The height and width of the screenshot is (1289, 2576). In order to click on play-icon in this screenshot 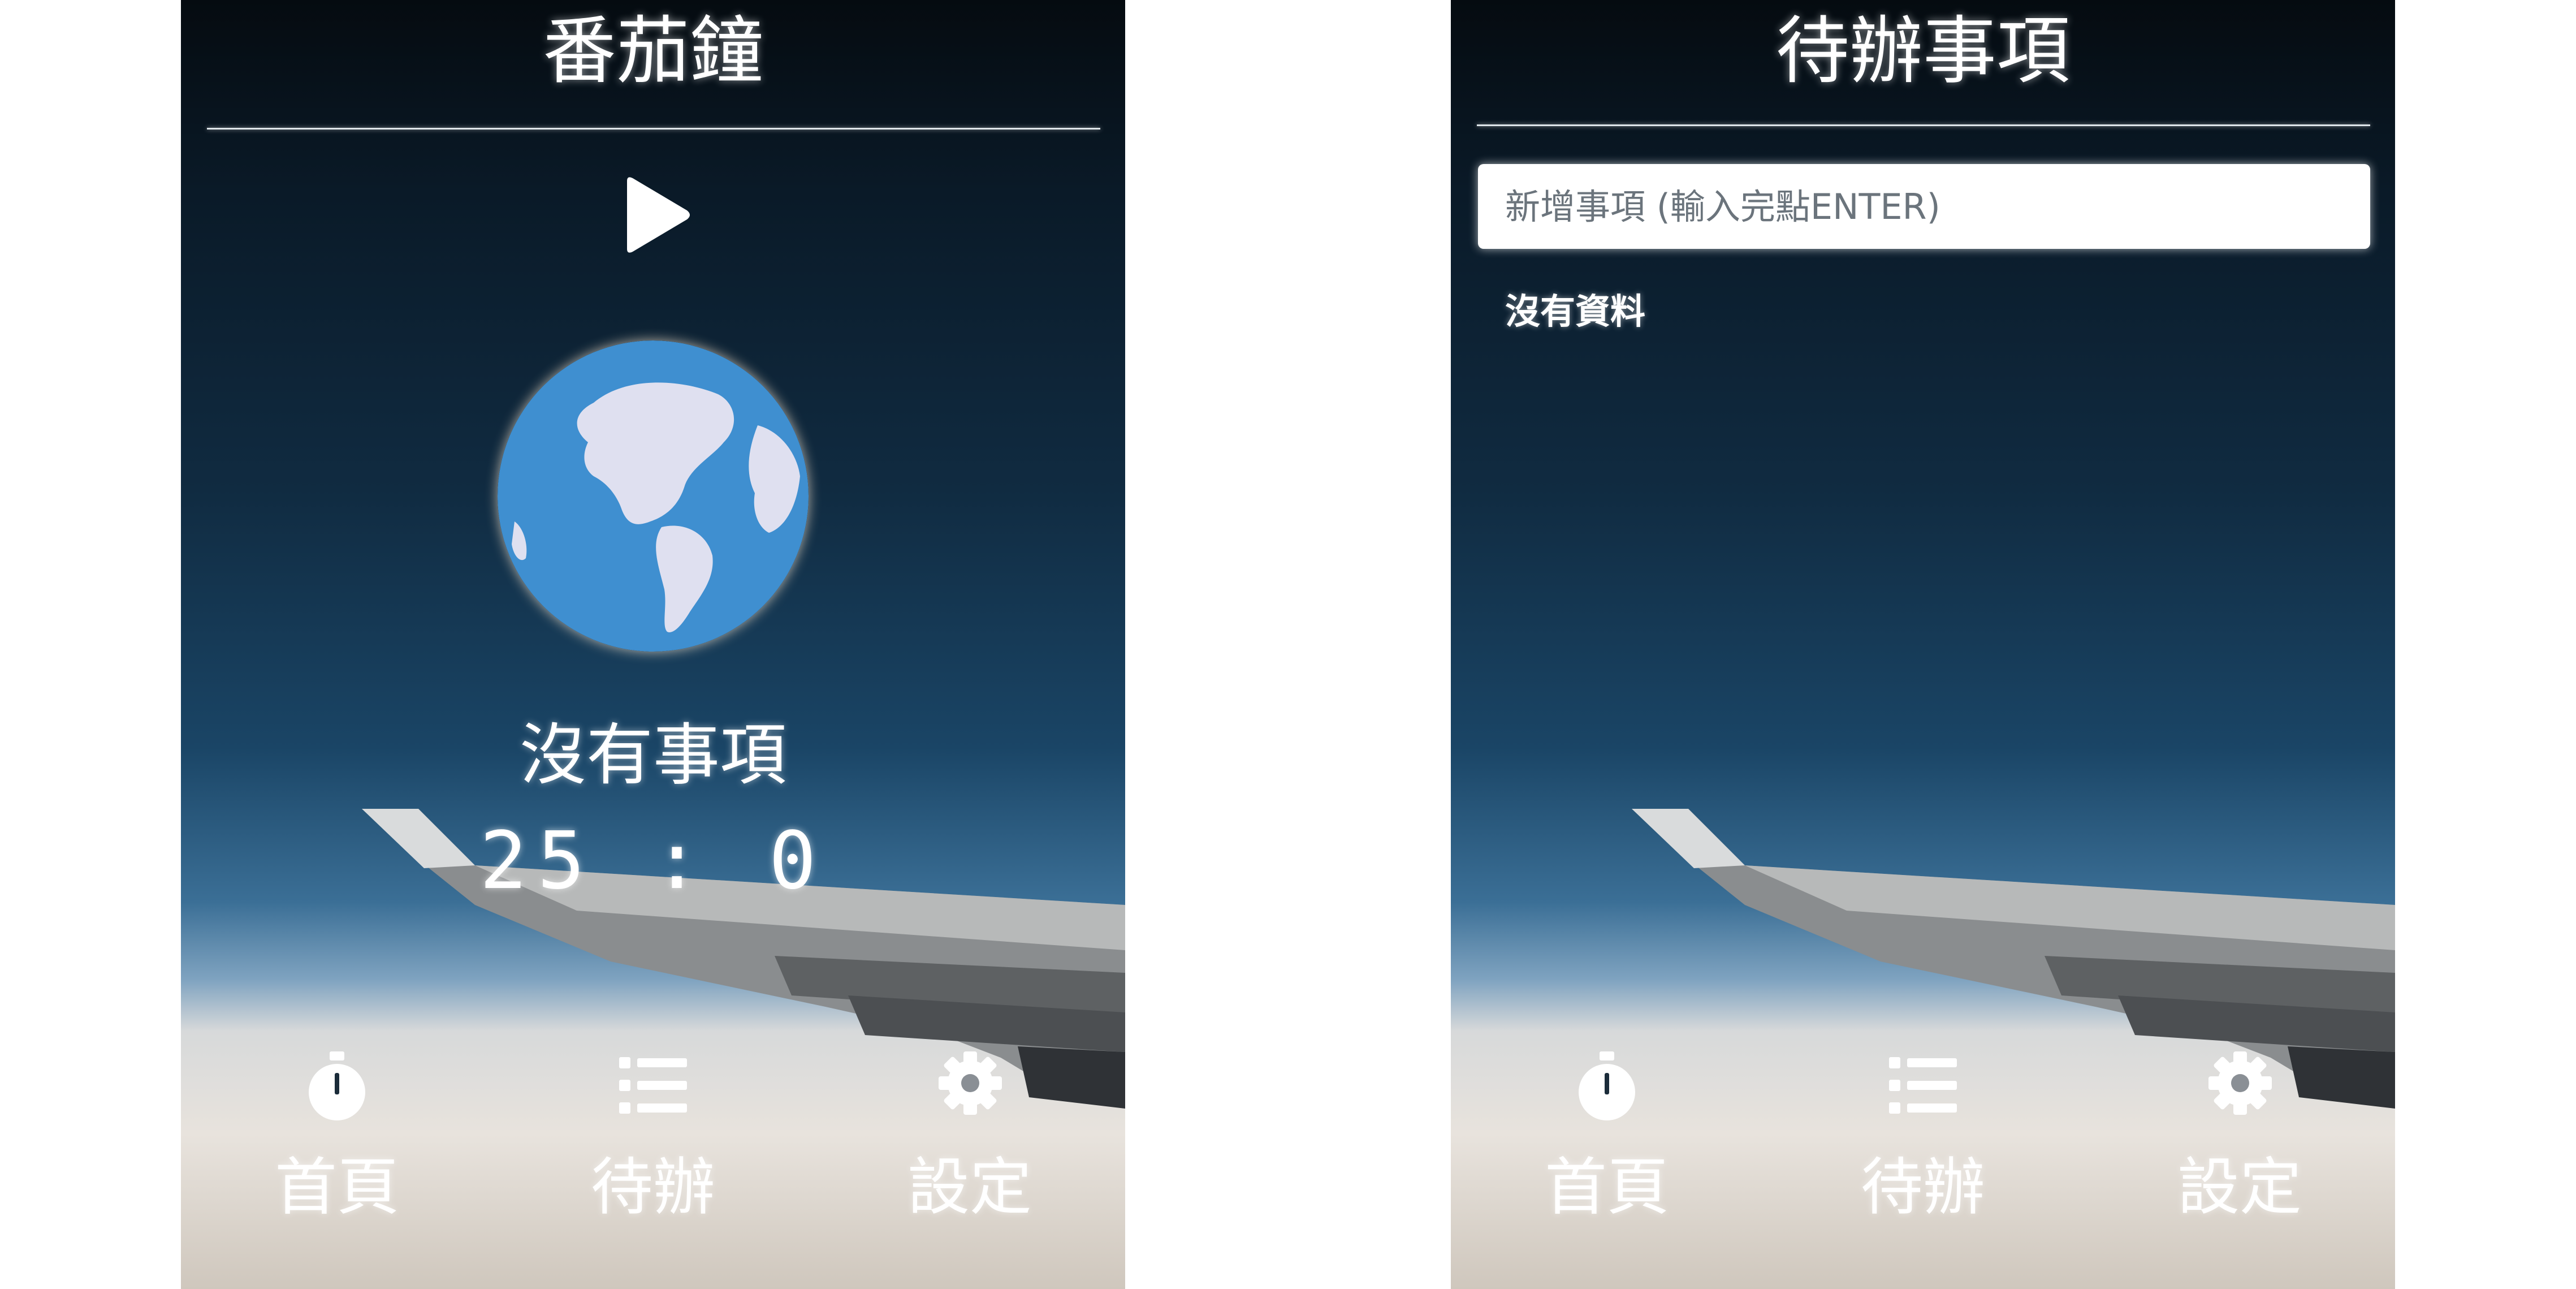, I will do `click(656, 215)`.